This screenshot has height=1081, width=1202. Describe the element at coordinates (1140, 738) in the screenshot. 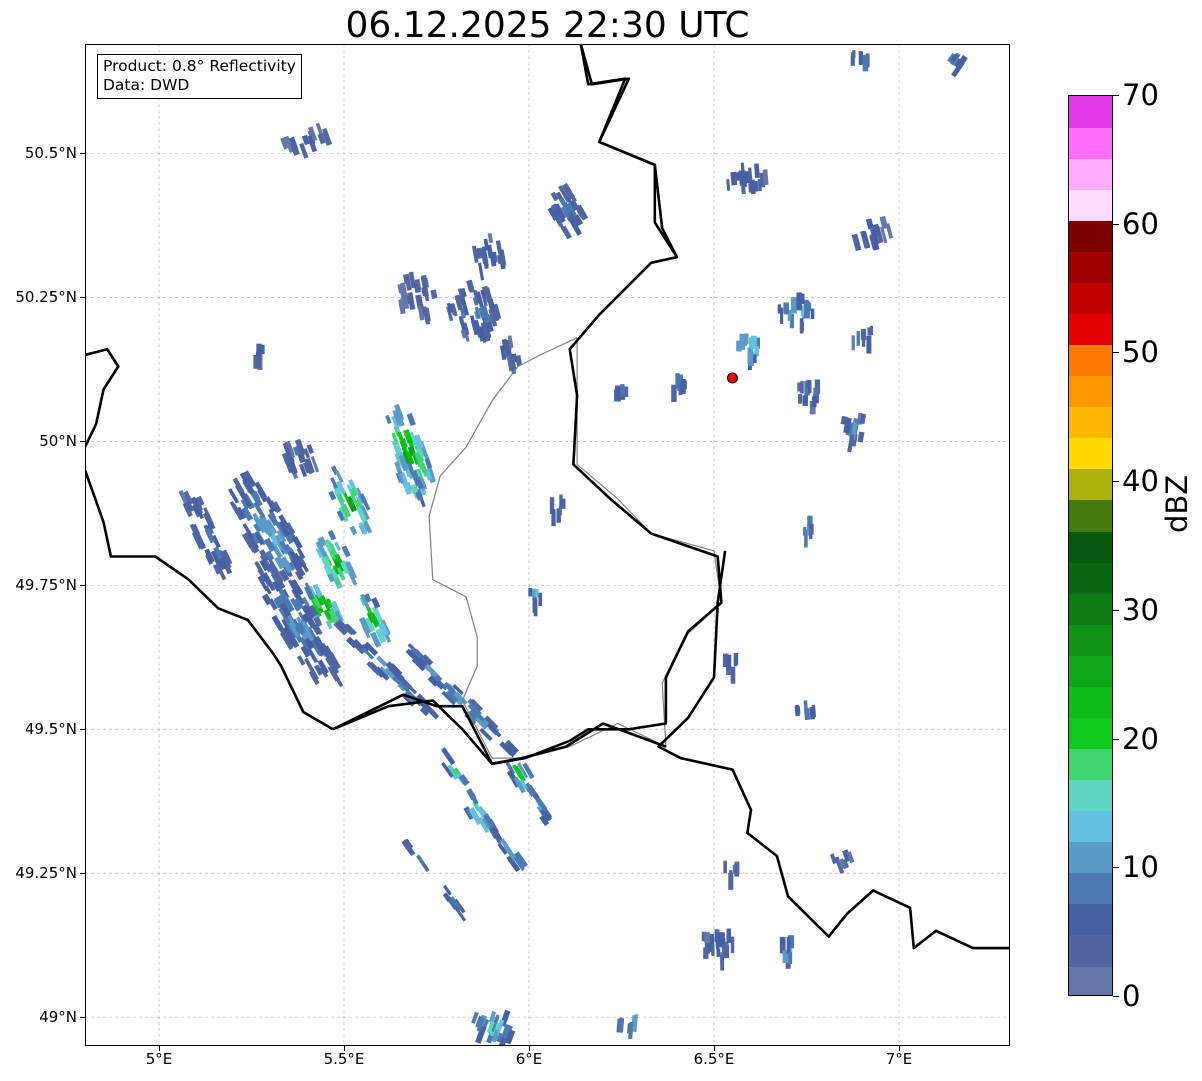

I see `colorbar-tick-label: 20` at that location.